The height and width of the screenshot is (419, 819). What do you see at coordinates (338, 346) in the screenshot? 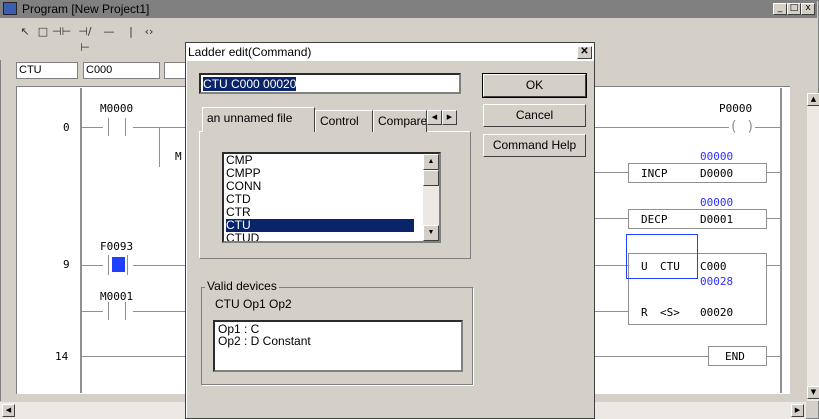
I see `operand-description-box: Op1 : C Op2 : D Constant` at bounding box center [338, 346].